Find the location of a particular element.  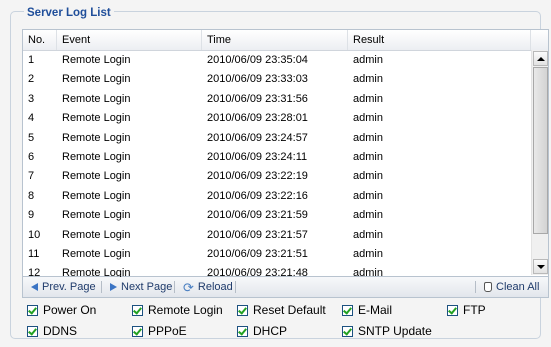

table-row: 2 Remote Login 2010/06/09 23:33:03 admin is located at coordinates (277, 79).